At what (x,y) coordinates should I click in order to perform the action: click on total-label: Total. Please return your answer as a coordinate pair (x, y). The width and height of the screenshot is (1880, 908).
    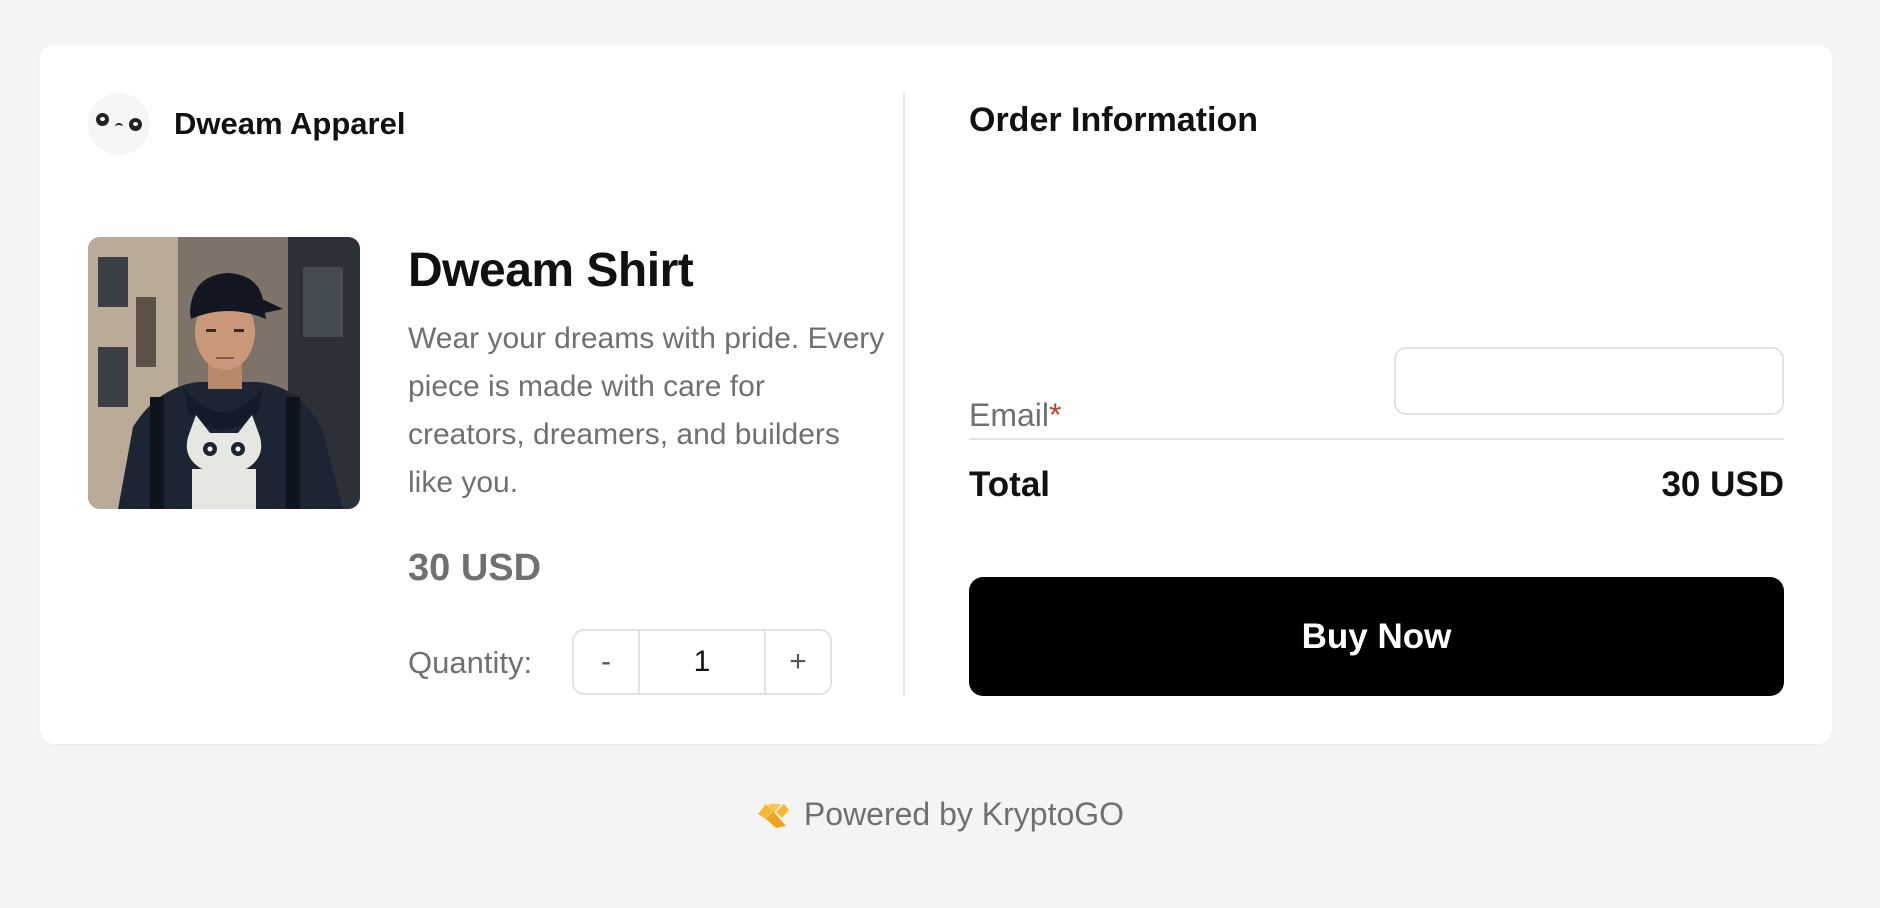
    Looking at the image, I should click on (1010, 484).